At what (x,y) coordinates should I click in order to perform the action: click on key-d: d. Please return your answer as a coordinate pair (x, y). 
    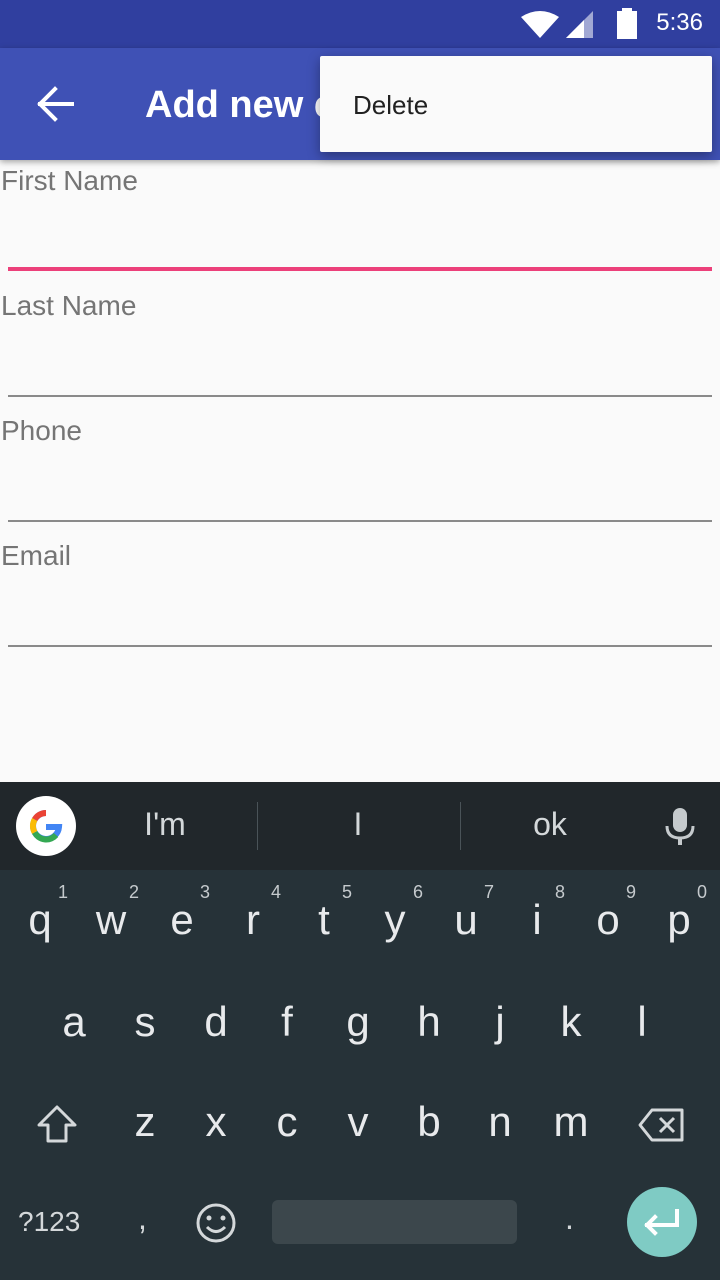
    Looking at the image, I should click on (216, 1022).